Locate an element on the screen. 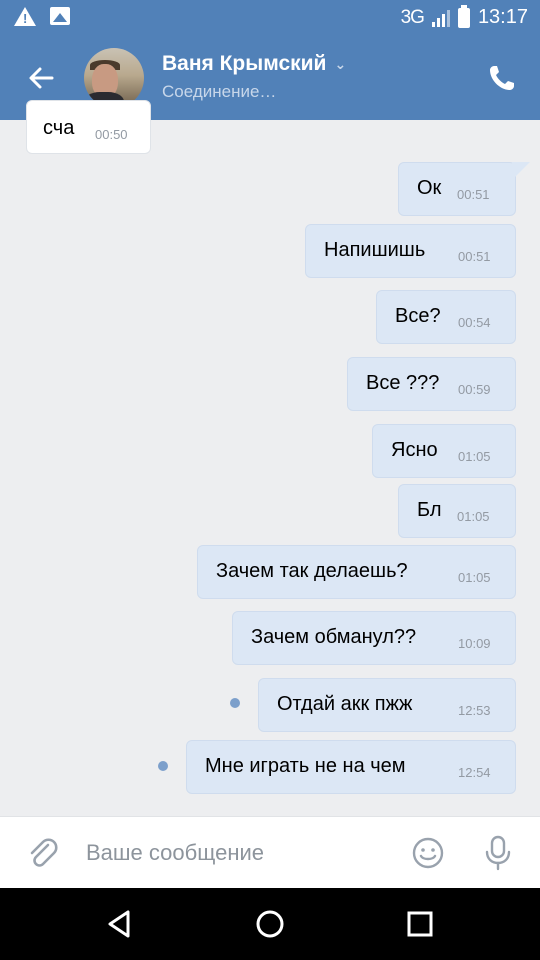 The width and height of the screenshot is (540, 960). signal-icon is located at coordinates (440, 18).